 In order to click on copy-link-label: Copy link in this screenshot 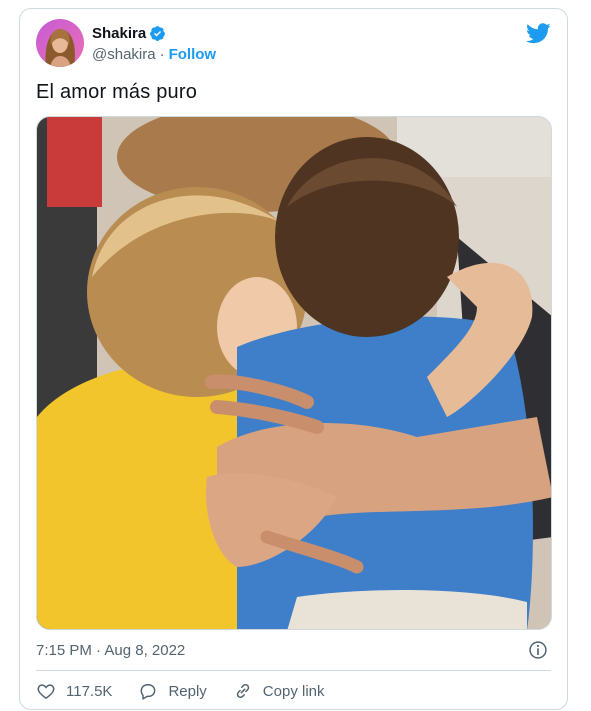, I will do `click(293, 691)`.